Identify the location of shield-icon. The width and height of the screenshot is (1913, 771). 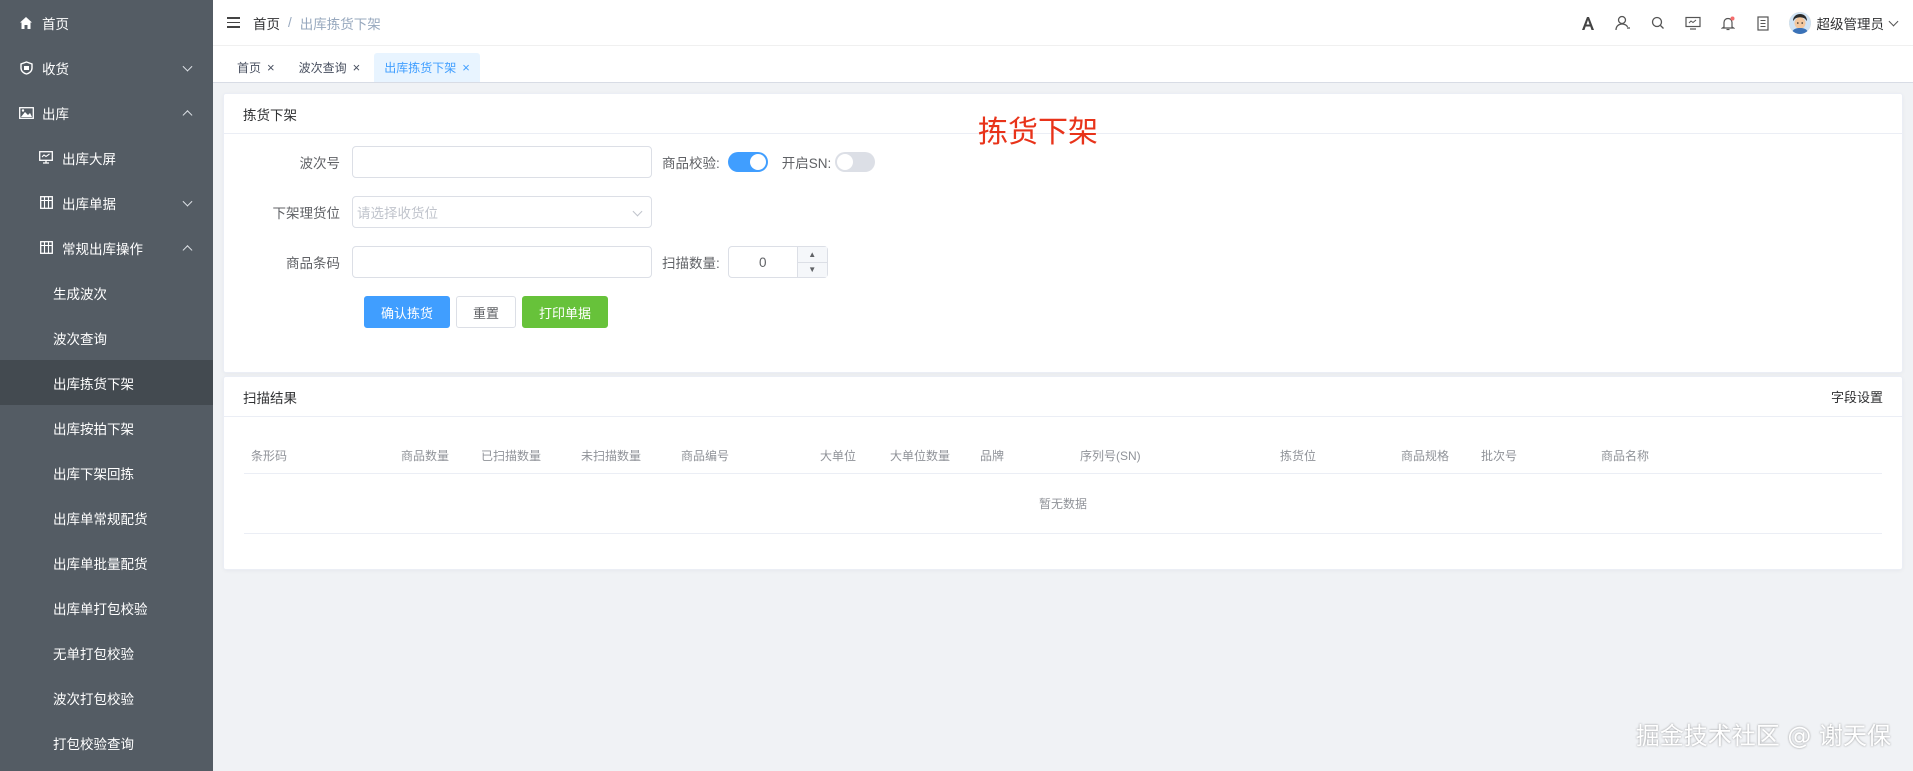
(26, 68).